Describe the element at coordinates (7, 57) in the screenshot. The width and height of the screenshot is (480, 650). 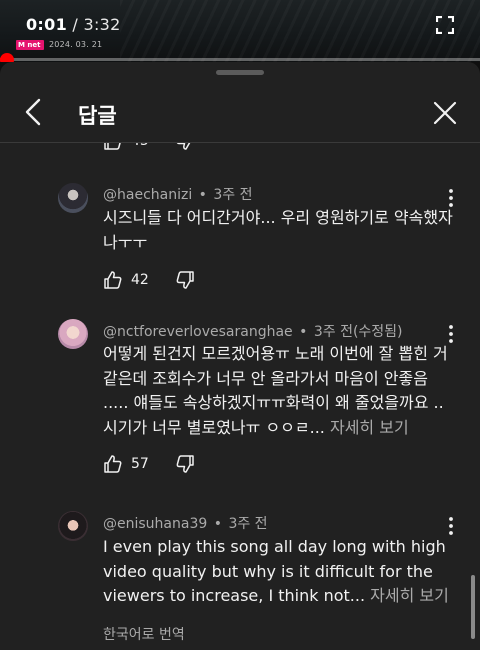
I see `scrubber-handle` at that location.